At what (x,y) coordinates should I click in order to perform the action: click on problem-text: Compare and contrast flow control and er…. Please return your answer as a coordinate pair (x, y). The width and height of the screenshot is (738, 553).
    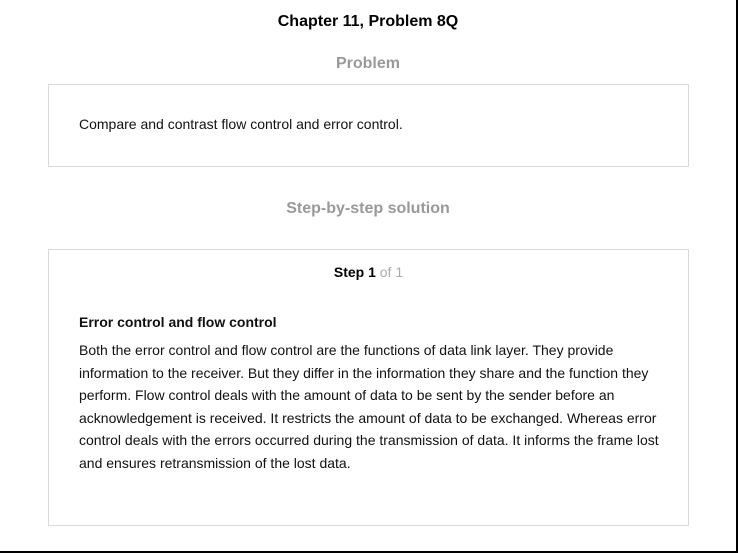
    Looking at the image, I should click on (241, 124).